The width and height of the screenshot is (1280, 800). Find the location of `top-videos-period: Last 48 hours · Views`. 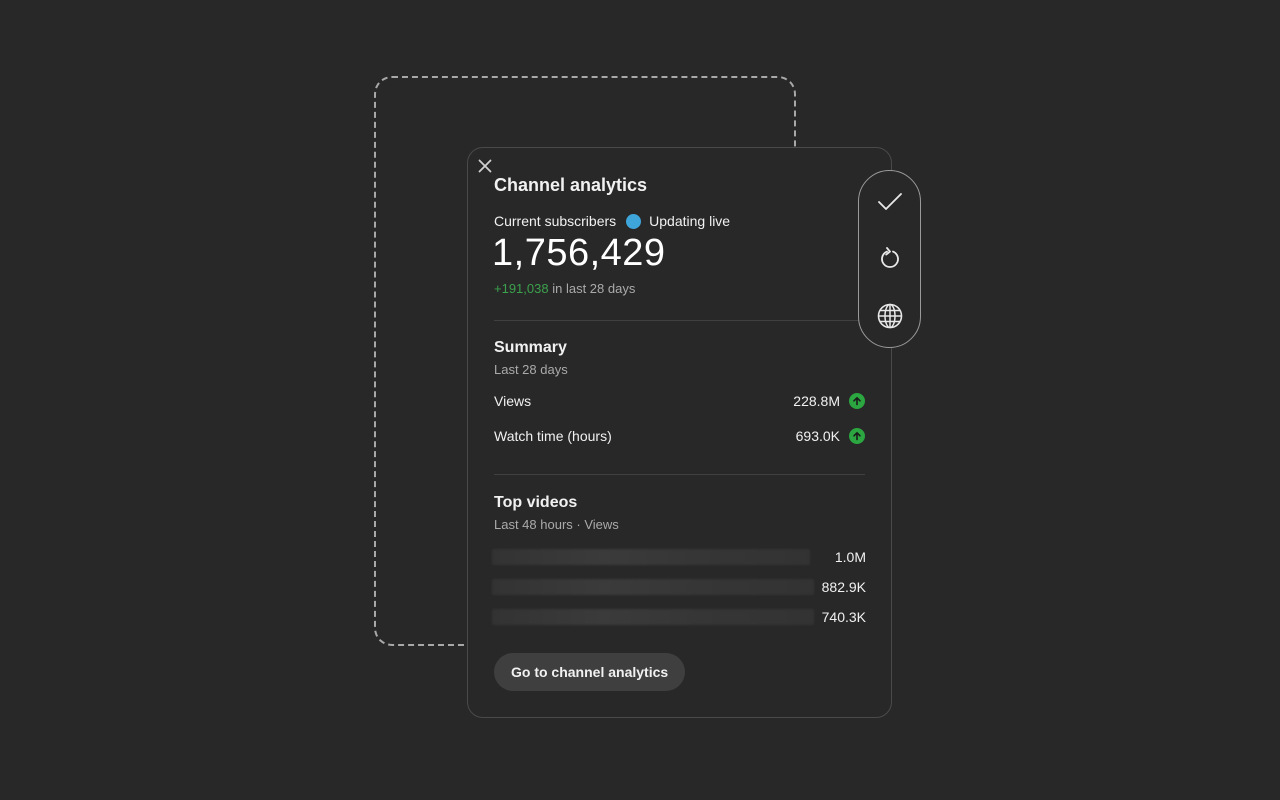

top-videos-period: Last 48 hours · Views is located at coordinates (556, 524).